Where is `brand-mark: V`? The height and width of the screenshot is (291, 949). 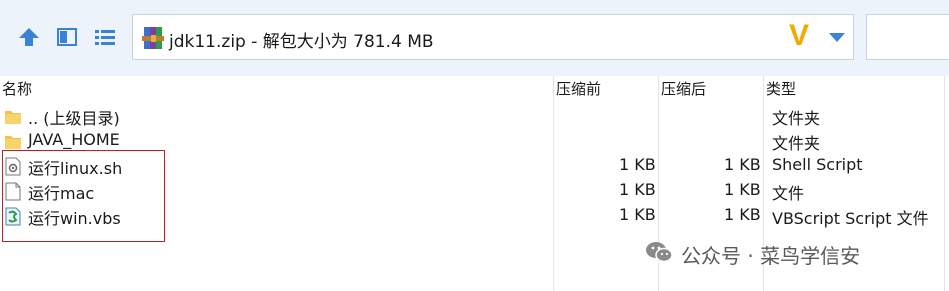
brand-mark: V is located at coordinates (799, 35).